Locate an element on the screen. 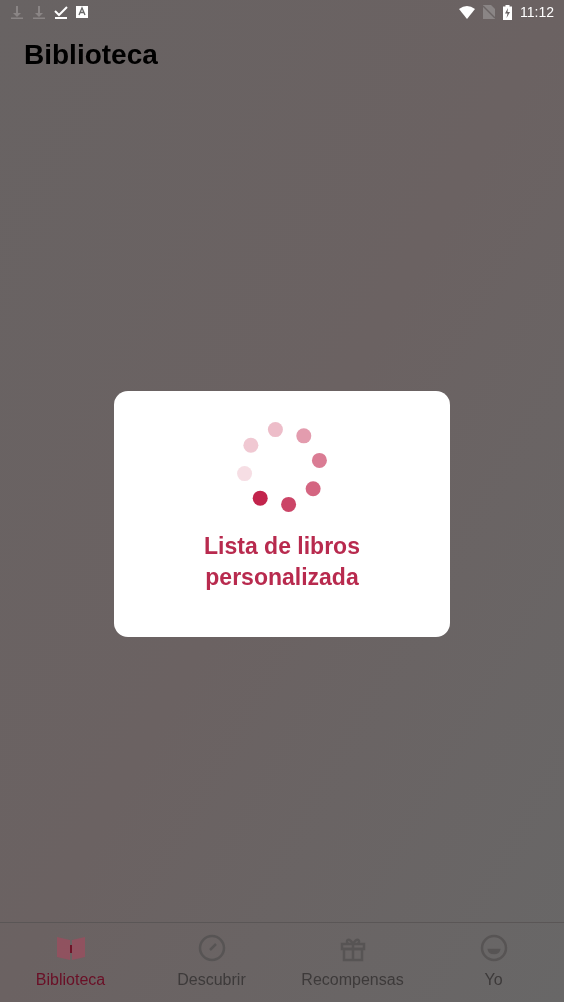  battery-charging-icon is located at coordinates (507, 12).